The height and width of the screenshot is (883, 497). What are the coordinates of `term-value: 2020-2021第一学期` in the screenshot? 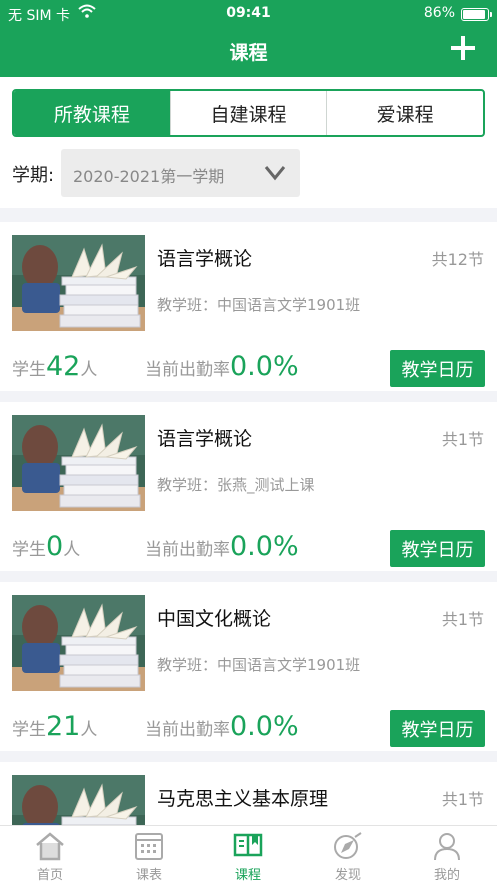 It's located at (149, 176).